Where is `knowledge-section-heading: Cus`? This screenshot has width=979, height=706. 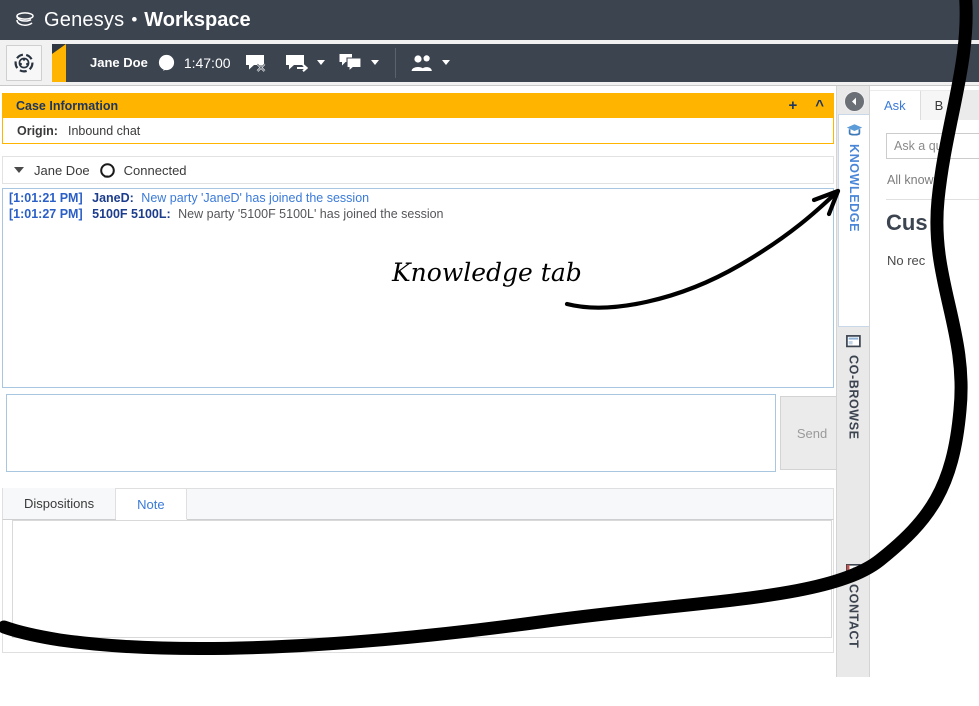
knowledge-section-heading: Cus is located at coordinates (907, 222).